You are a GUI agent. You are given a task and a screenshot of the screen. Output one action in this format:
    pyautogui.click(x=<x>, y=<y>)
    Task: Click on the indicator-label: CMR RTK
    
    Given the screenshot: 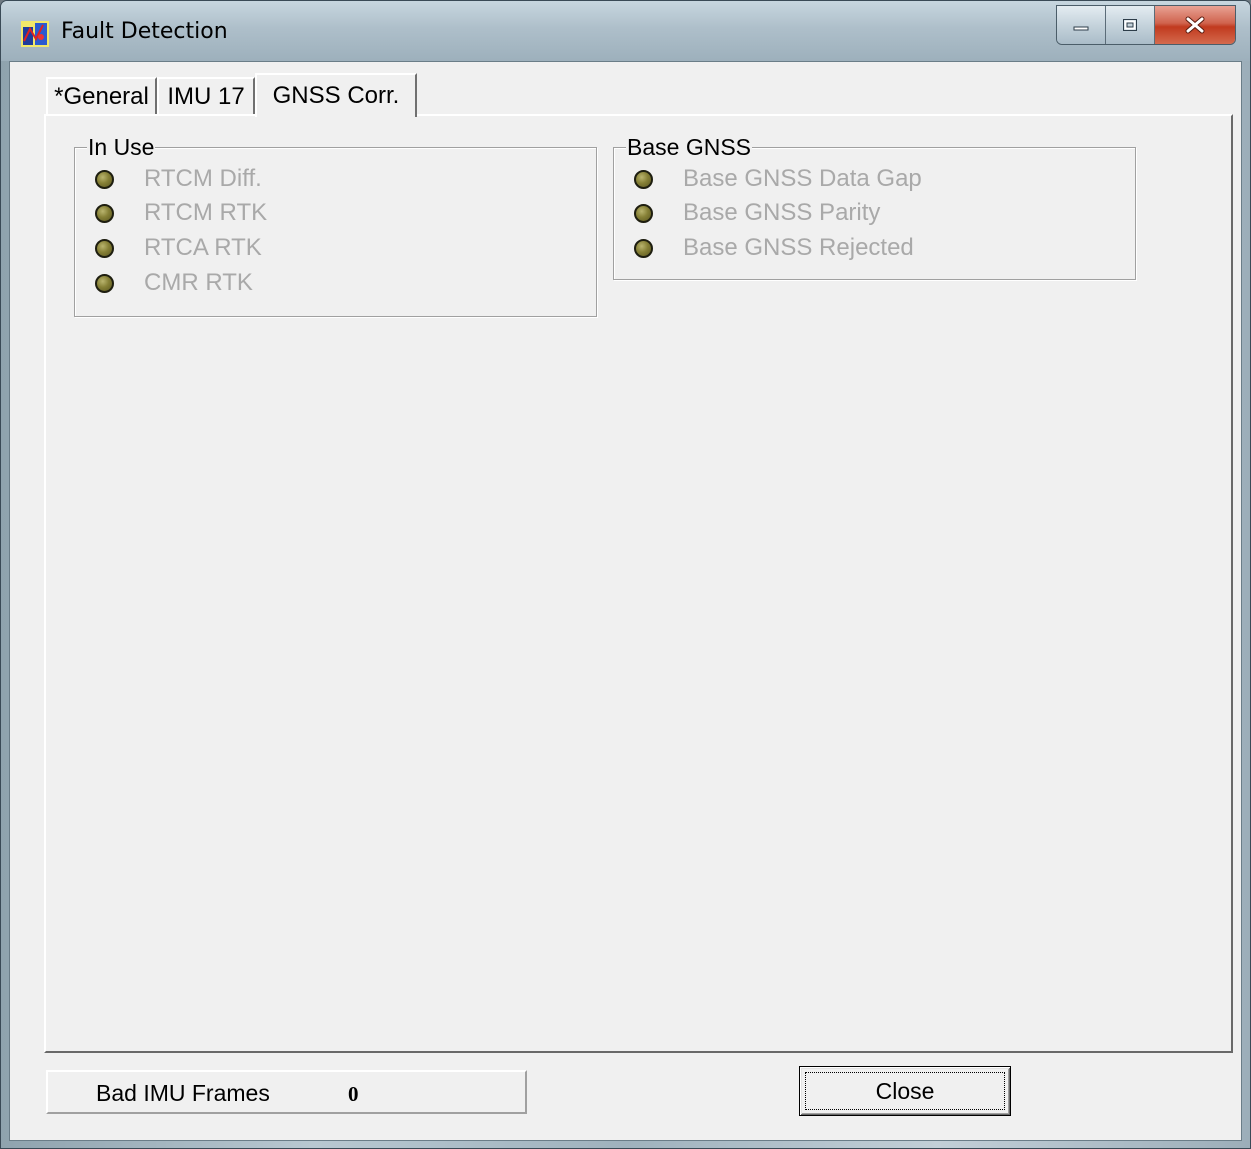 What is the action you would take?
    pyautogui.click(x=198, y=282)
    